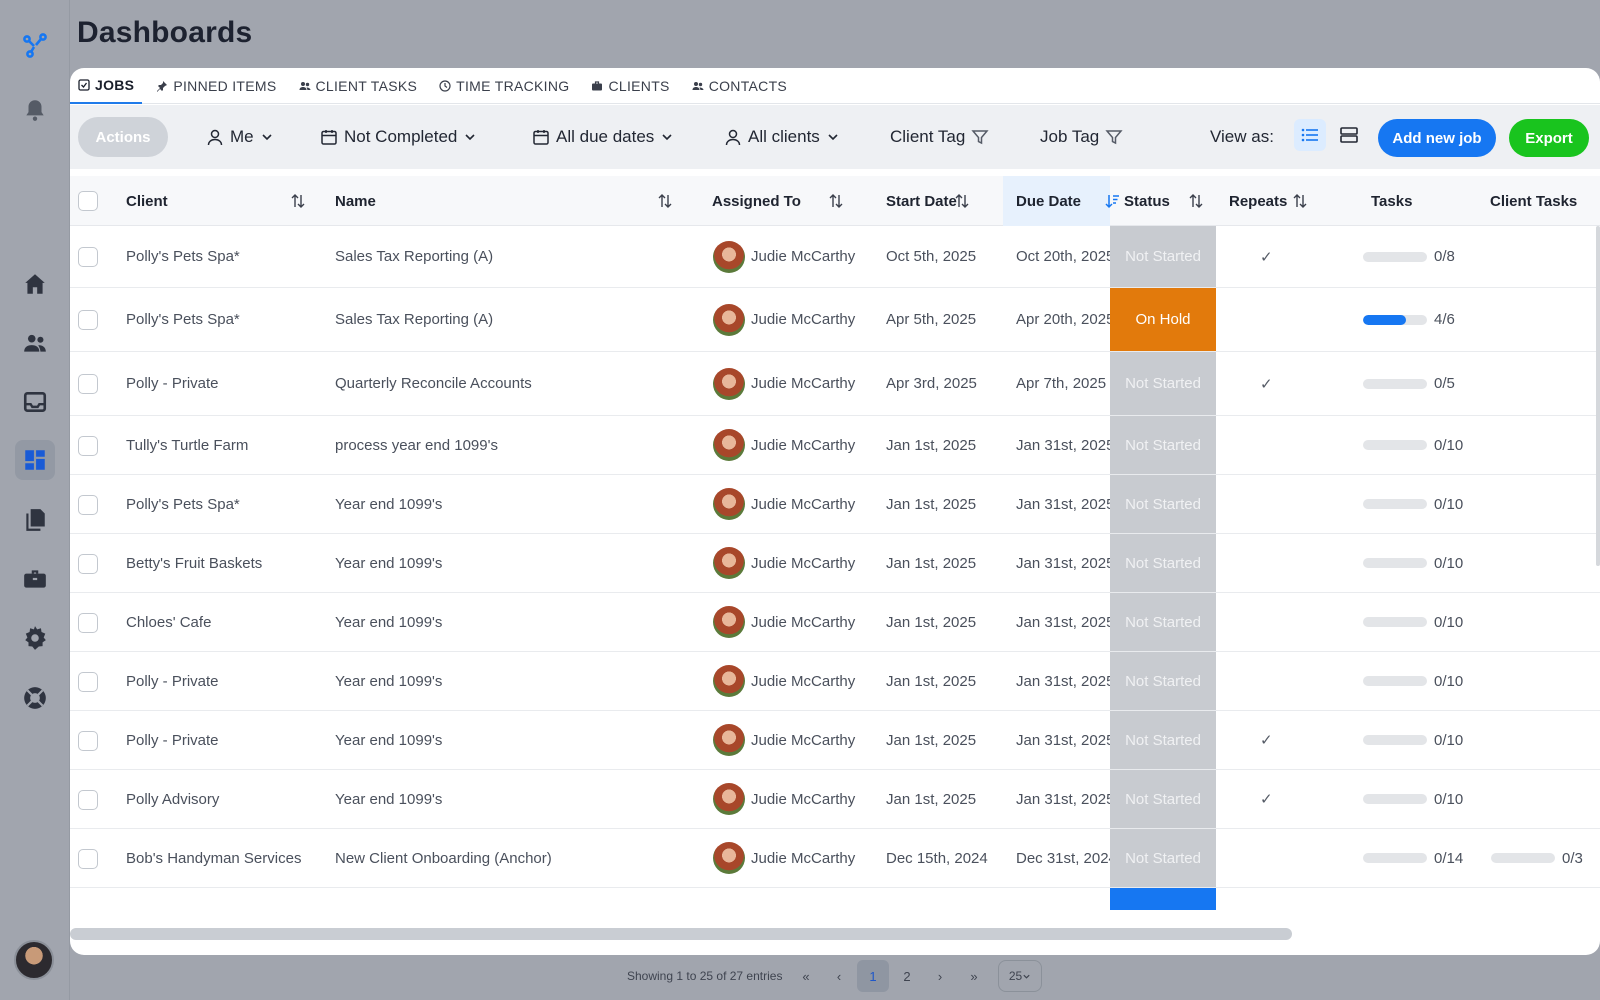 The width and height of the screenshot is (1600, 1000). What do you see at coordinates (1081, 137) in the screenshot?
I see `job-tag-filter: Job Tag` at bounding box center [1081, 137].